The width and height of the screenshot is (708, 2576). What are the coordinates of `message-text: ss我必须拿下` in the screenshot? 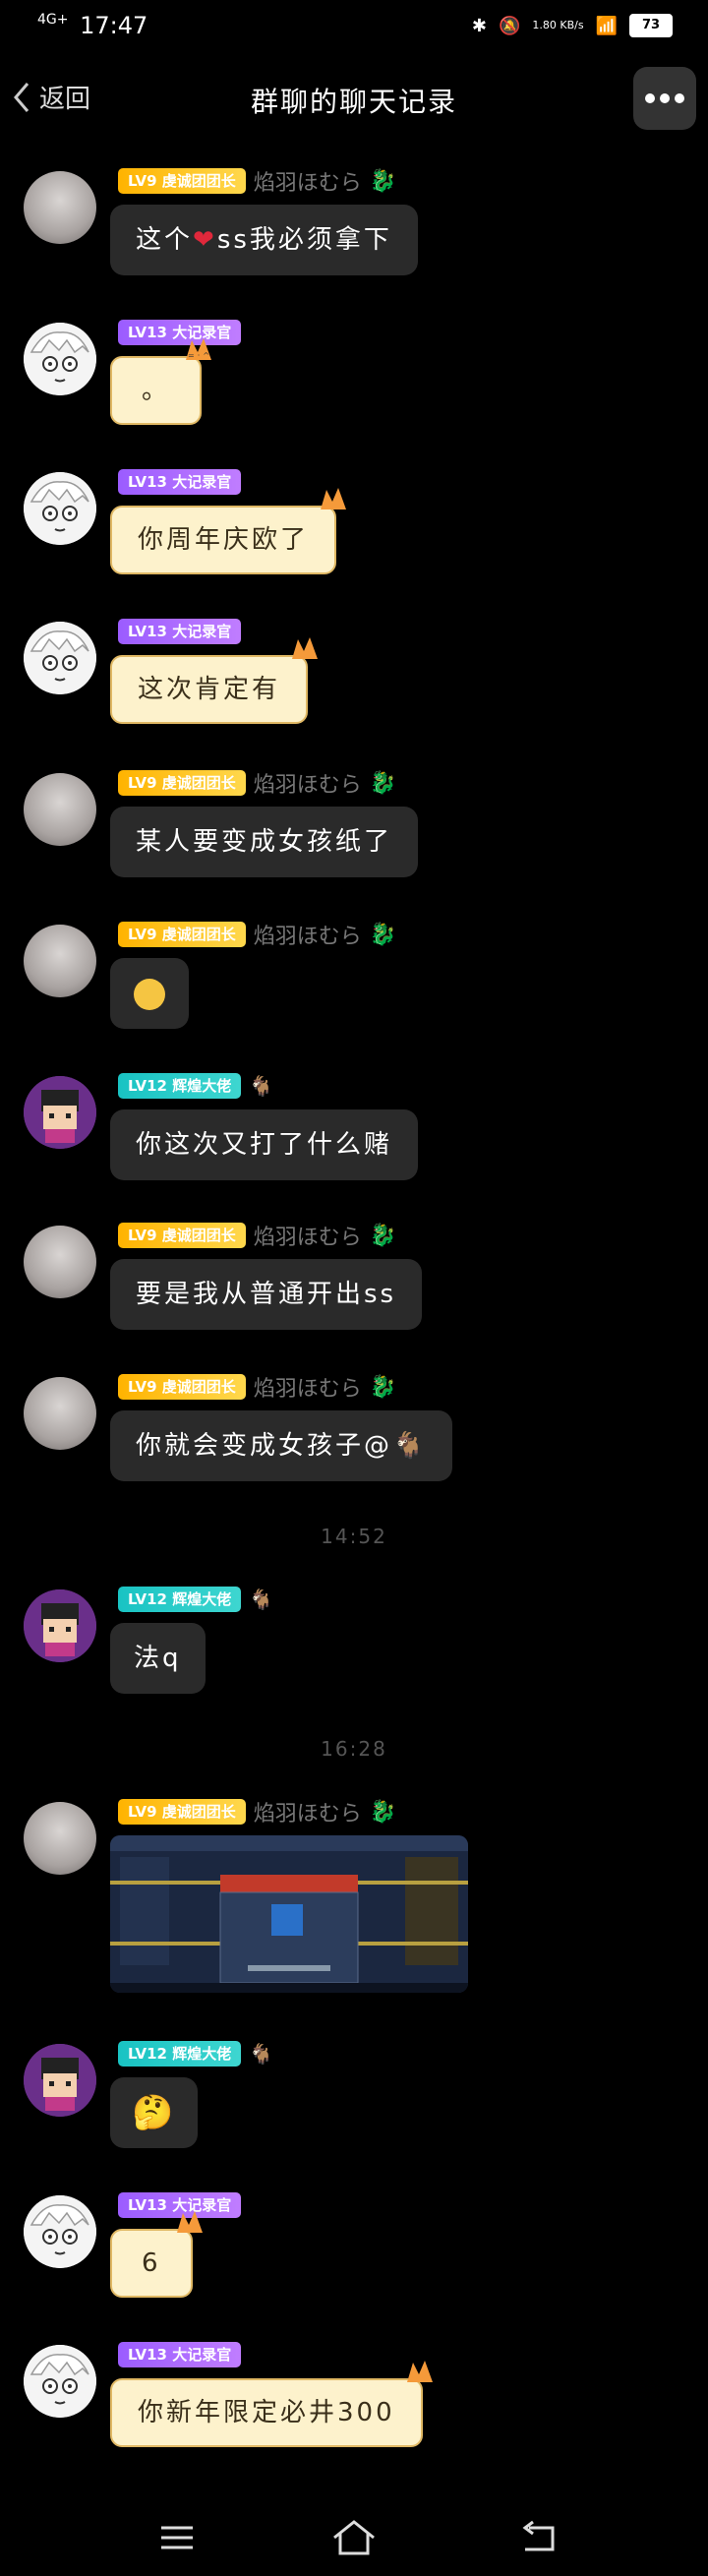 It's located at (304, 240).